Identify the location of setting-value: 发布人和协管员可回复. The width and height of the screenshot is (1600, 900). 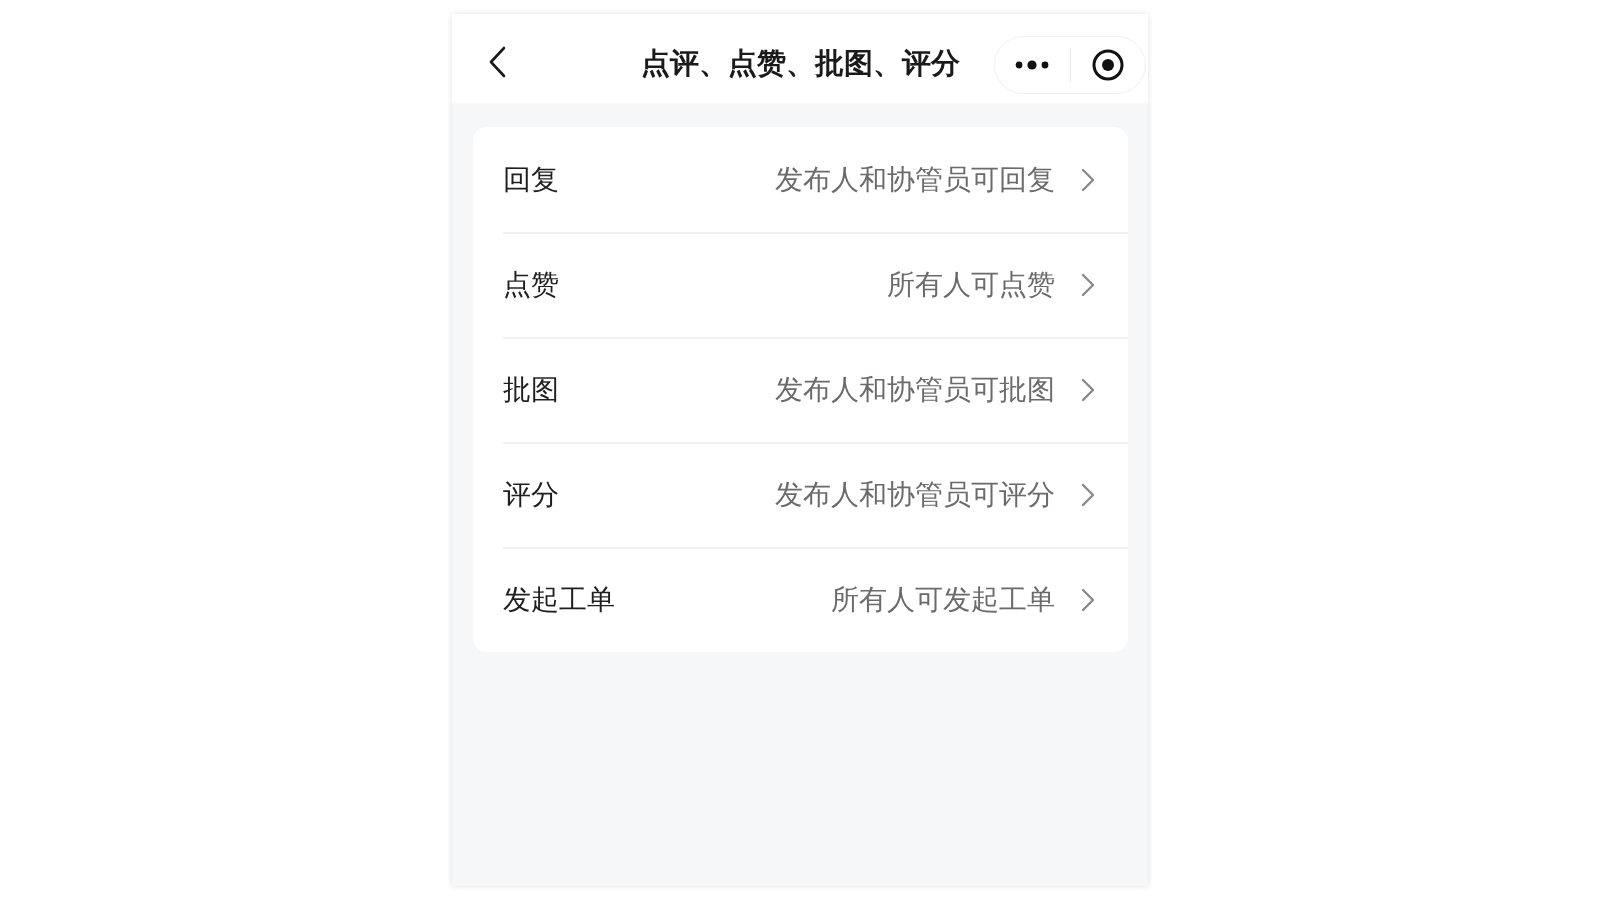
(915, 179).